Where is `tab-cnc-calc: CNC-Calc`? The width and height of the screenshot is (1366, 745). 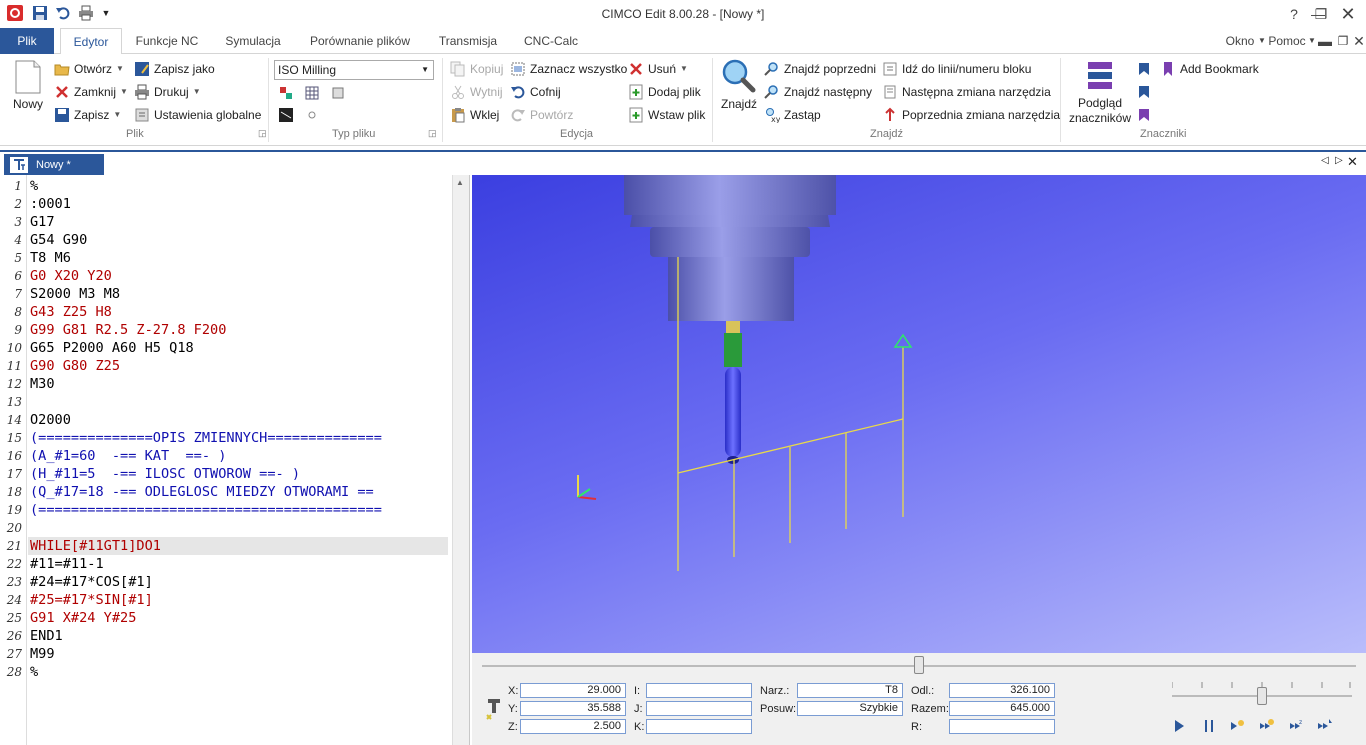
tab-cnc-calc: CNC-Calc is located at coordinates (551, 41).